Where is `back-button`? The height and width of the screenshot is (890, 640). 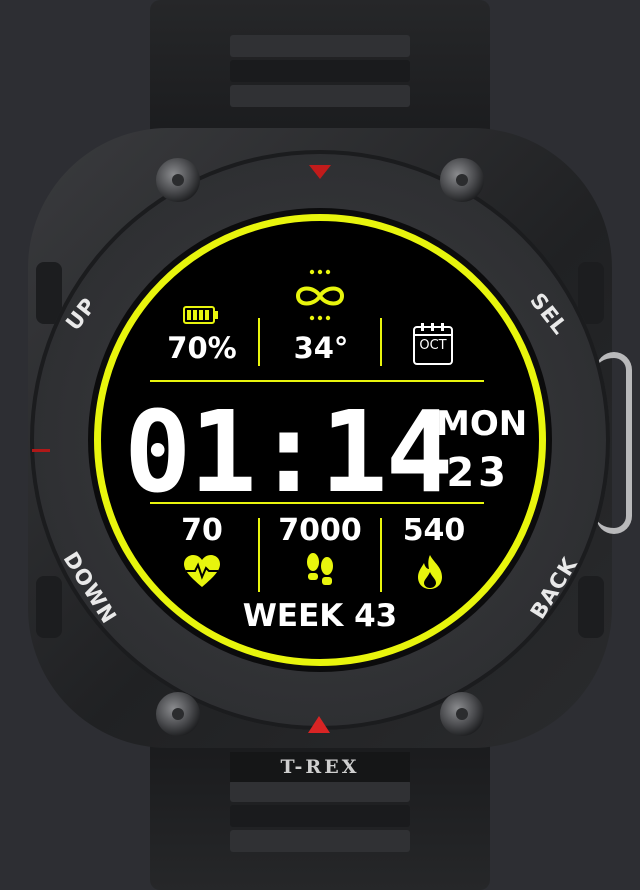 back-button is located at coordinates (591, 607).